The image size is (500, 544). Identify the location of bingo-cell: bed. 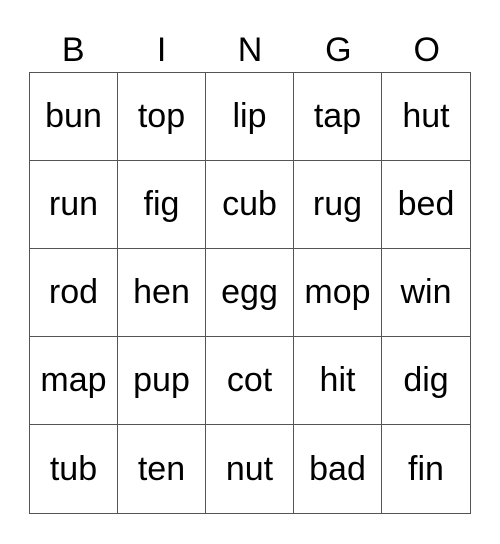
(426, 205).